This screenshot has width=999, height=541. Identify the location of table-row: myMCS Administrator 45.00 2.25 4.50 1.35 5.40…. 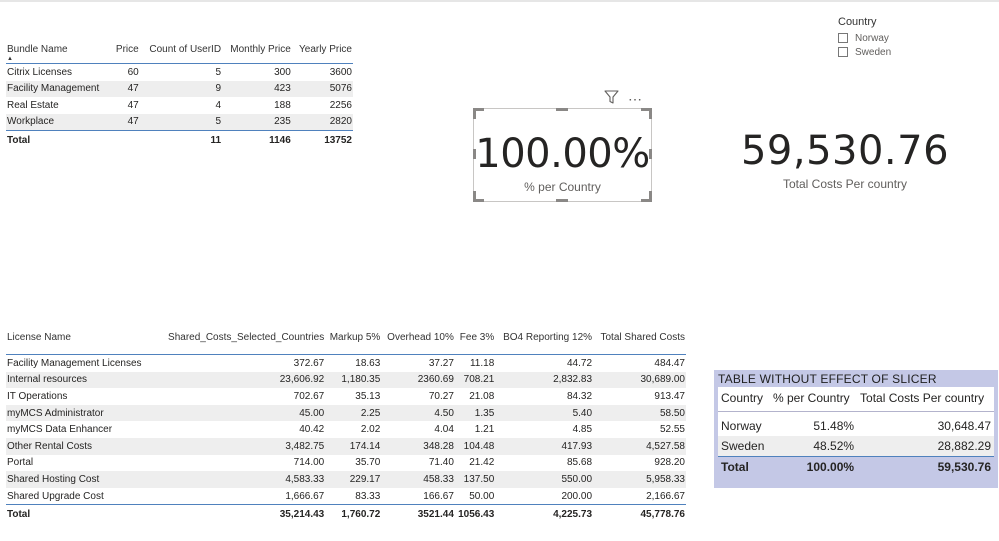
(346, 413).